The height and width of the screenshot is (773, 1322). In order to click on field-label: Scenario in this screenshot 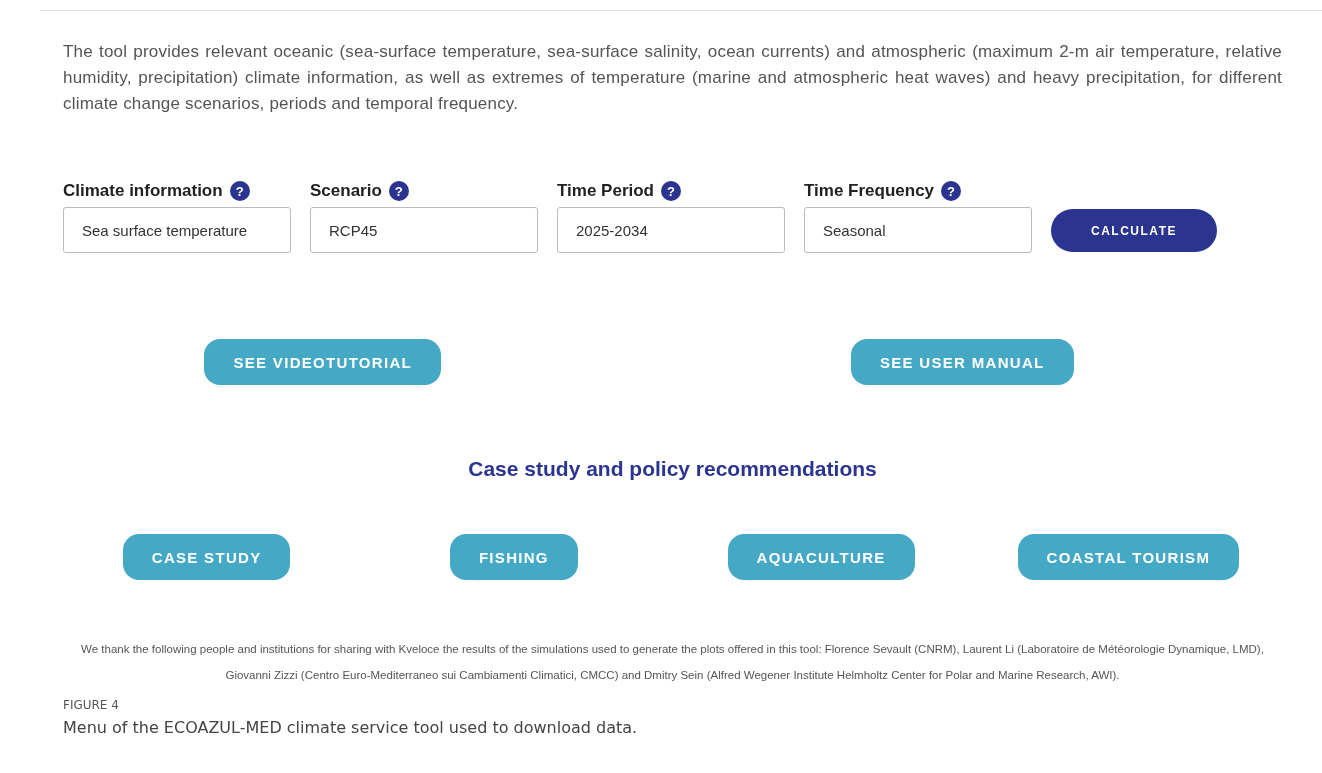, I will do `click(346, 191)`.